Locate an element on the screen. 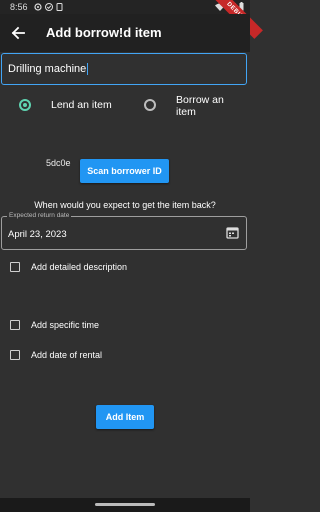 The width and height of the screenshot is (320, 512). app-bar: Add borrow!d item is located at coordinates (125, 33).